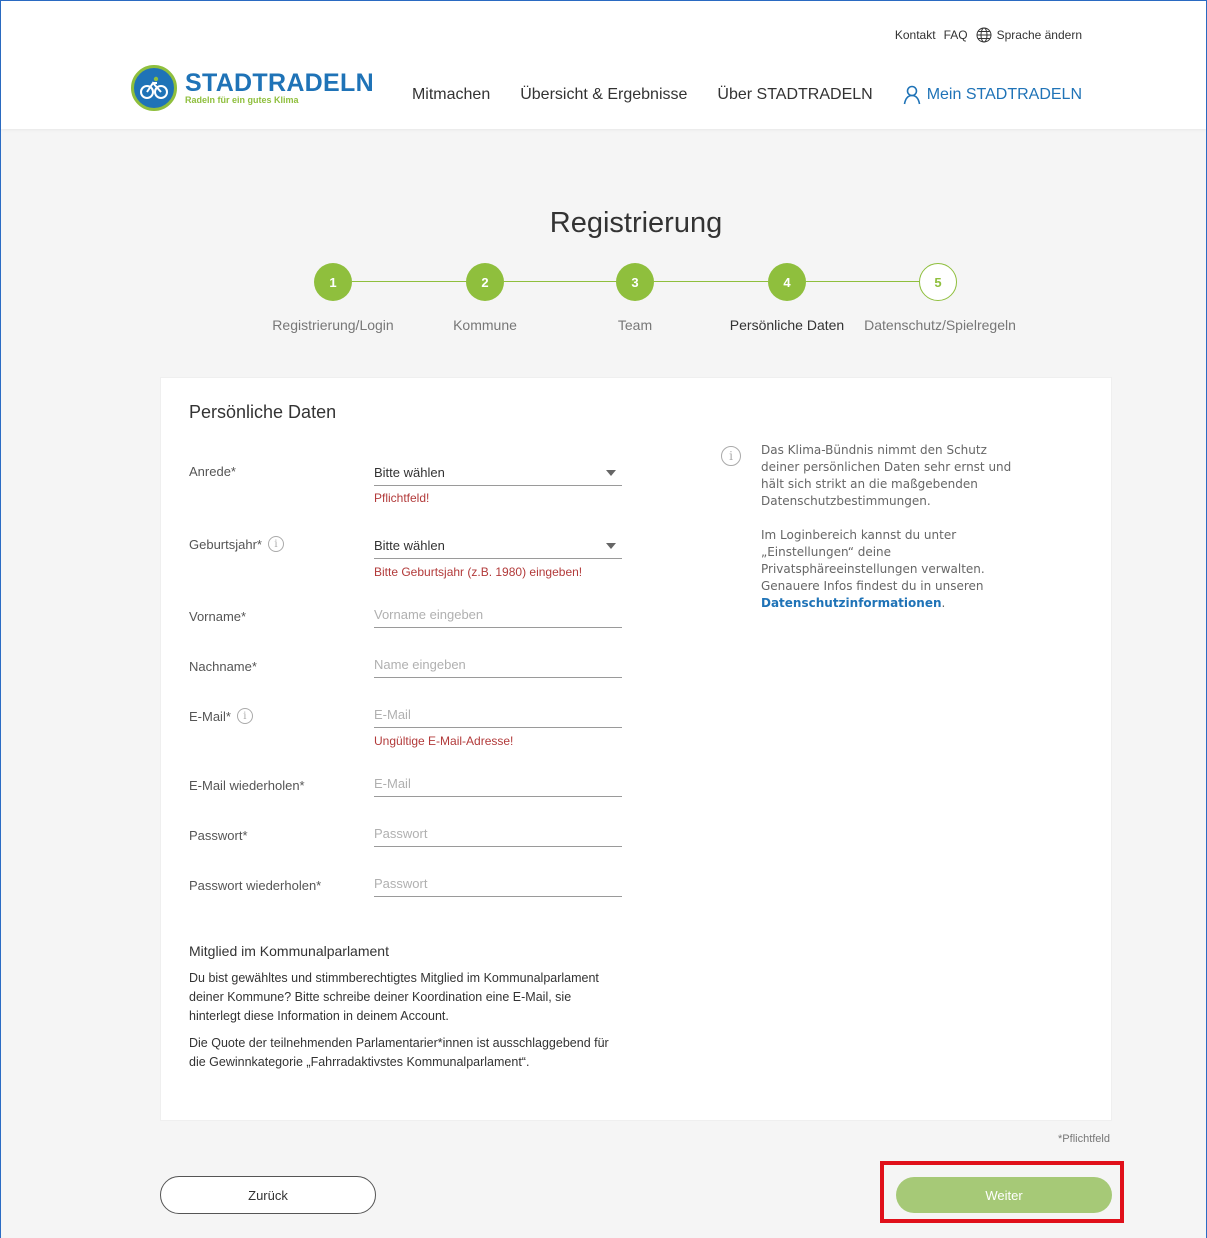 Image resolution: width=1207 pixels, height=1238 pixels. Describe the element at coordinates (498, 473) in the screenshot. I see `anrede-select: Bitte wählen` at that location.